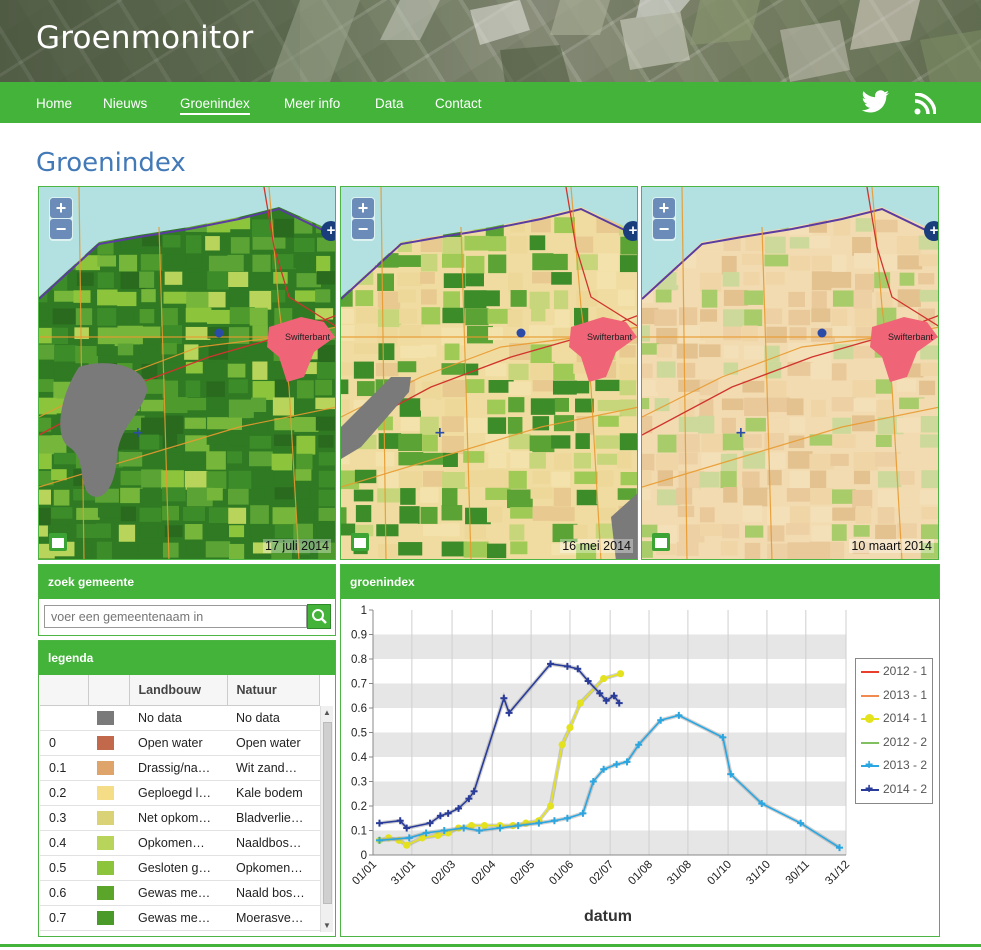  I want to click on x-tick-label: 31/12, so click(837, 873).